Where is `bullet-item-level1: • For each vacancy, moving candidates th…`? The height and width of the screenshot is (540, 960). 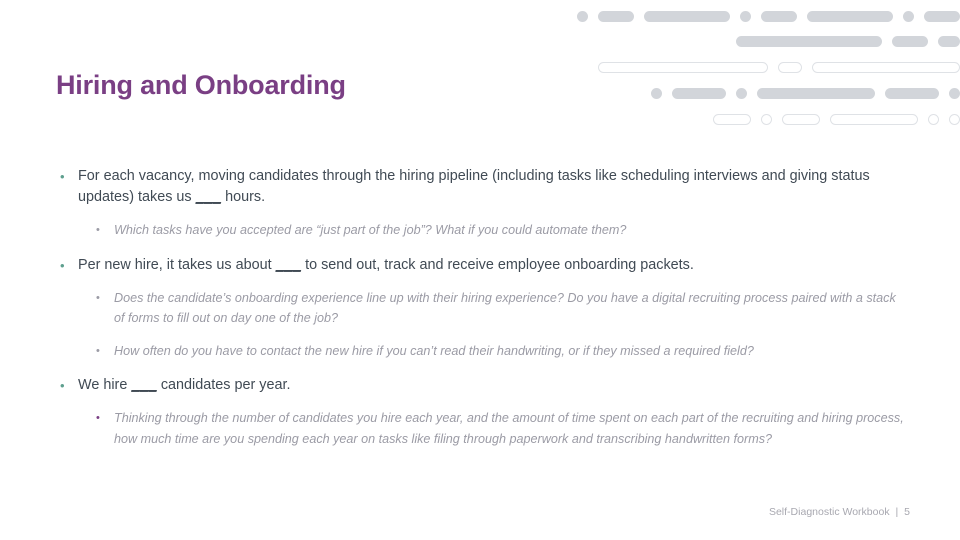
bullet-item-level1: • For each vacancy, moving candidates th… is located at coordinates (480, 187).